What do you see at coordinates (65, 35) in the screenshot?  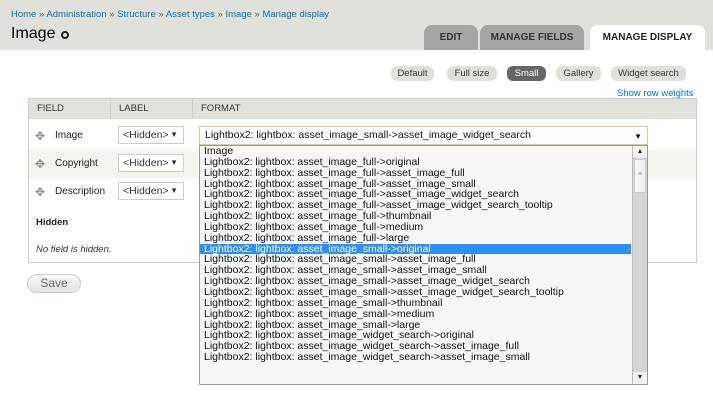 I see `shortcut-icon` at bounding box center [65, 35].